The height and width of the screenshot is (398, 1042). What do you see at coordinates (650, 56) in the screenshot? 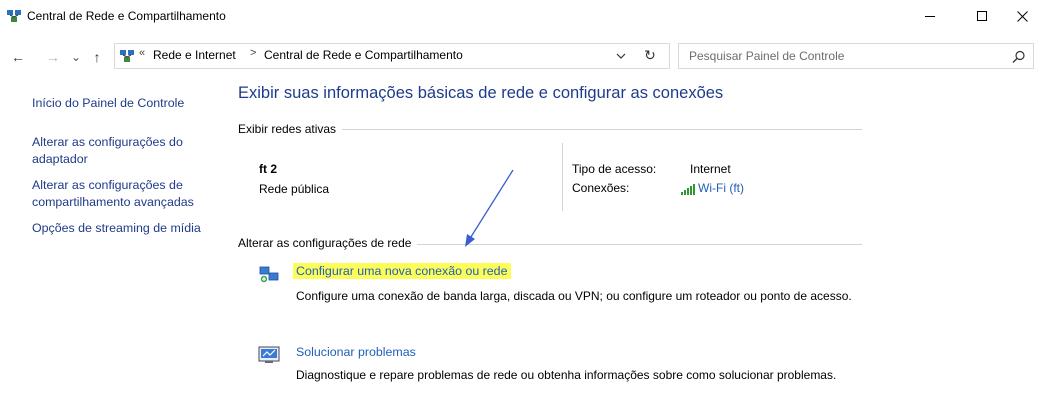
I see `refresh-icon: ↻` at bounding box center [650, 56].